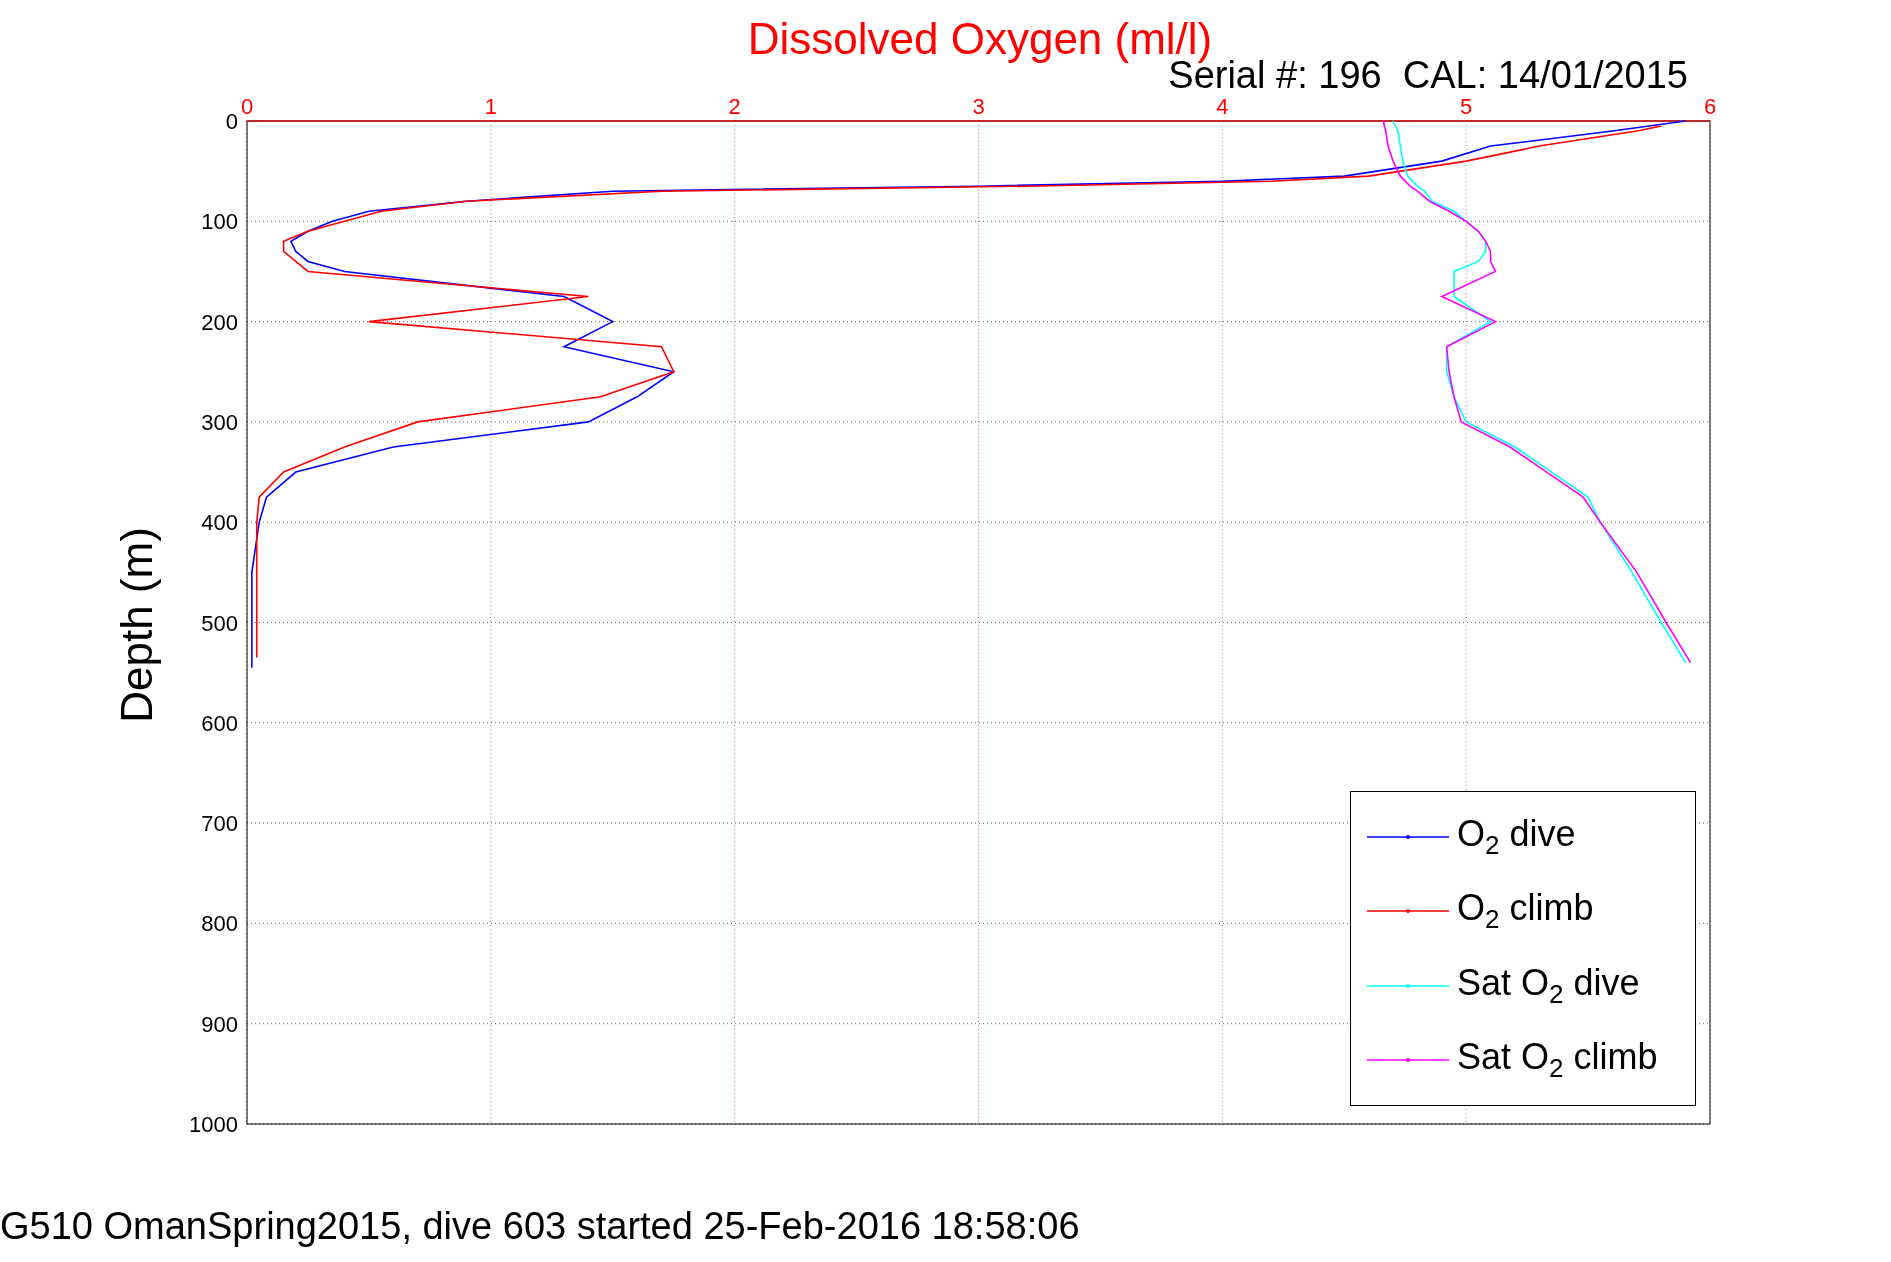 The height and width of the screenshot is (1262, 1891). Describe the element at coordinates (490, 106) in the screenshot. I see `axis-tick-label: 1` at that location.